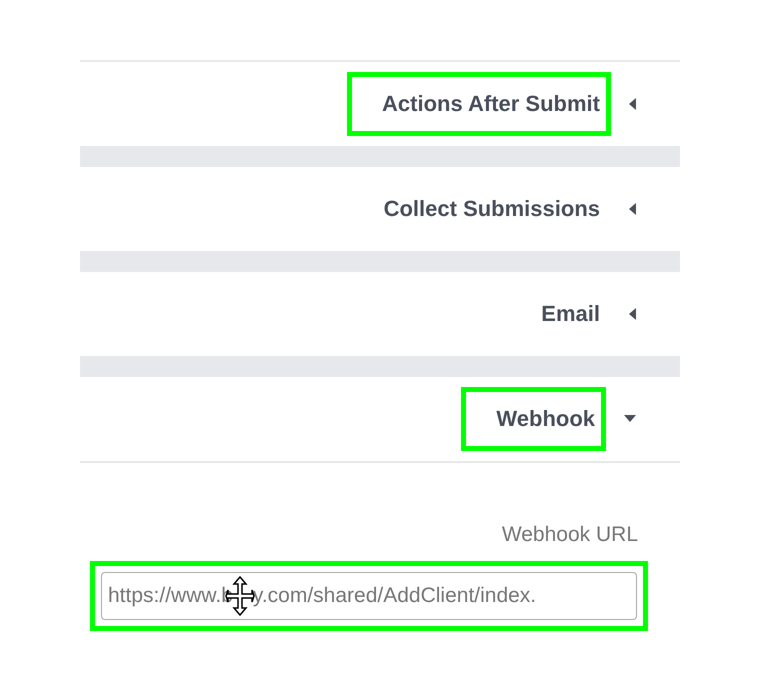 This screenshot has width=768, height=692. Describe the element at coordinates (479, 209) in the screenshot. I see `section-title: Collect Submissions` at that location.